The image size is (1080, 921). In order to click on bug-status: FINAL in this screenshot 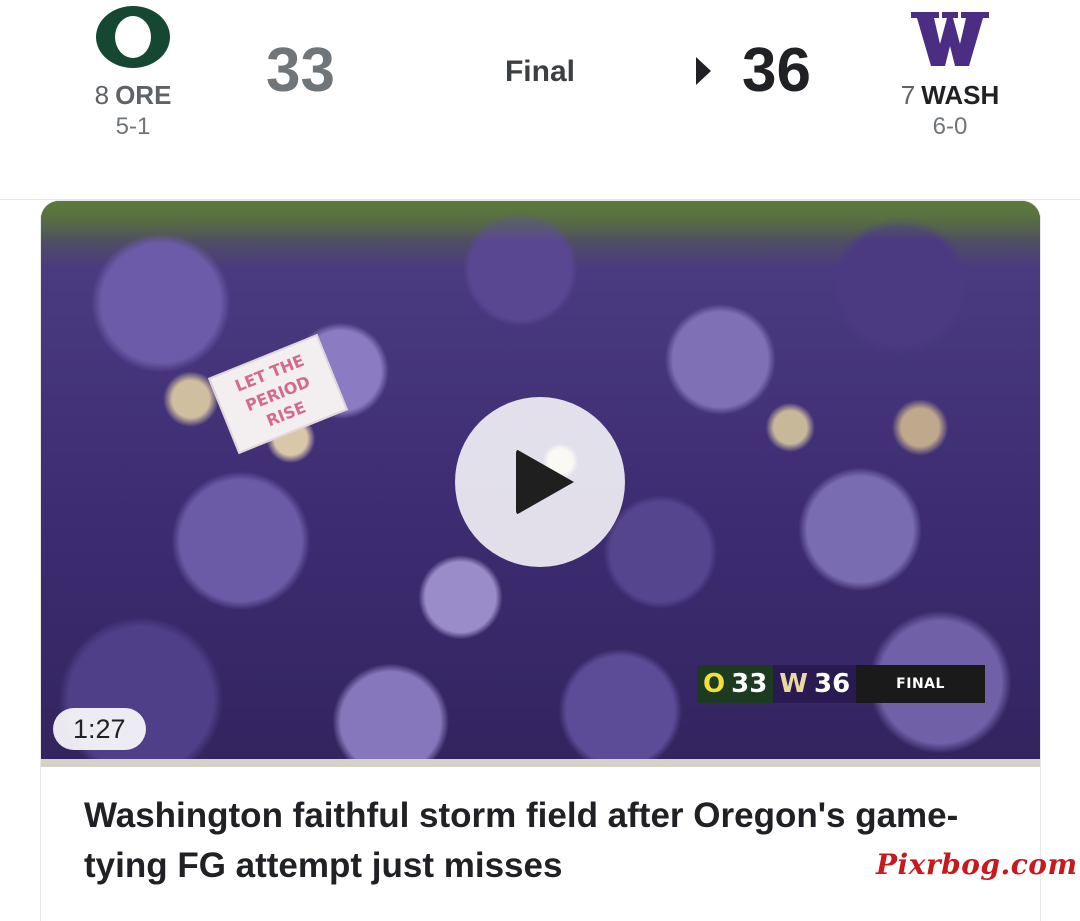, I will do `click(920, 684)`.